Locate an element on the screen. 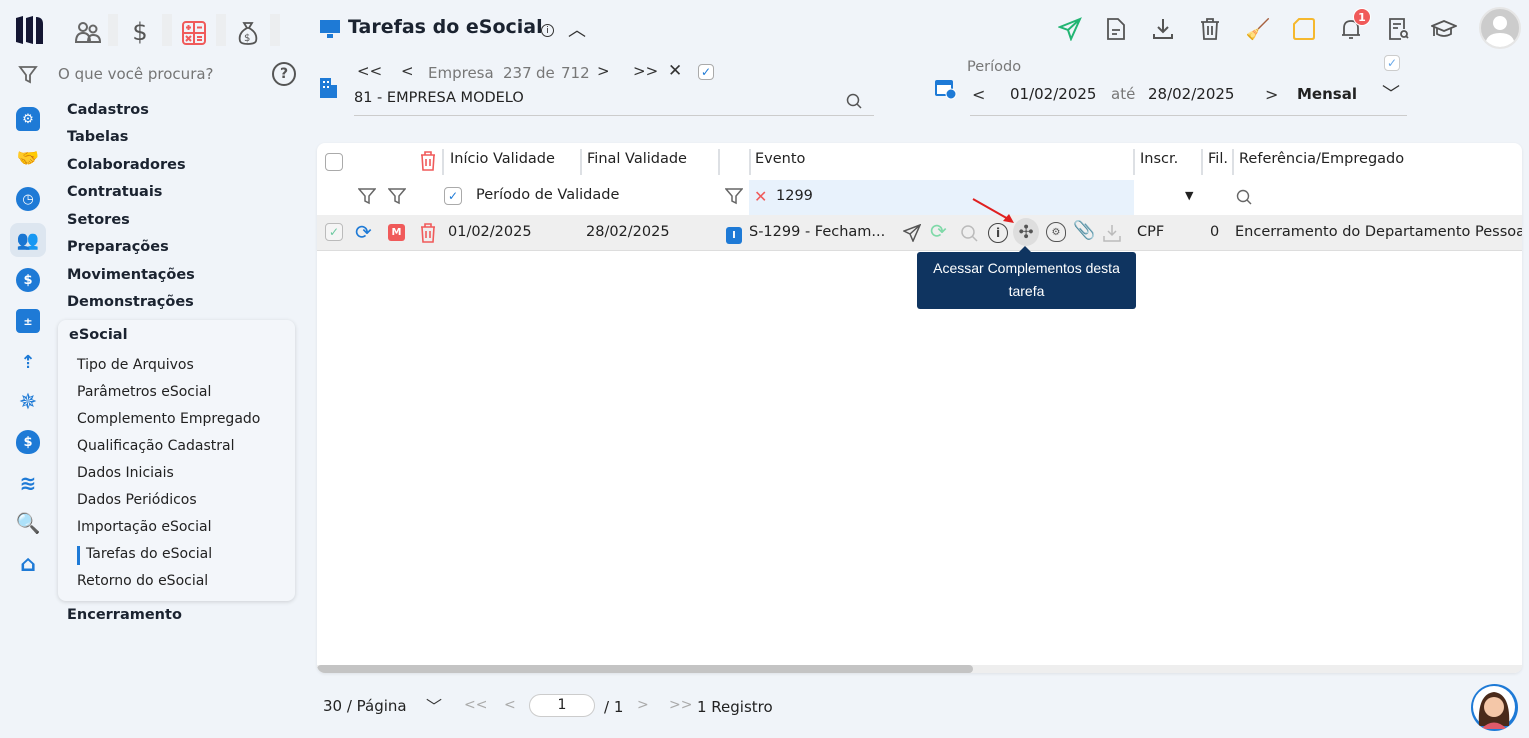 This screenshot has width=1529, height=738. dollar-icon: $ is located at coordinates (140, 32).